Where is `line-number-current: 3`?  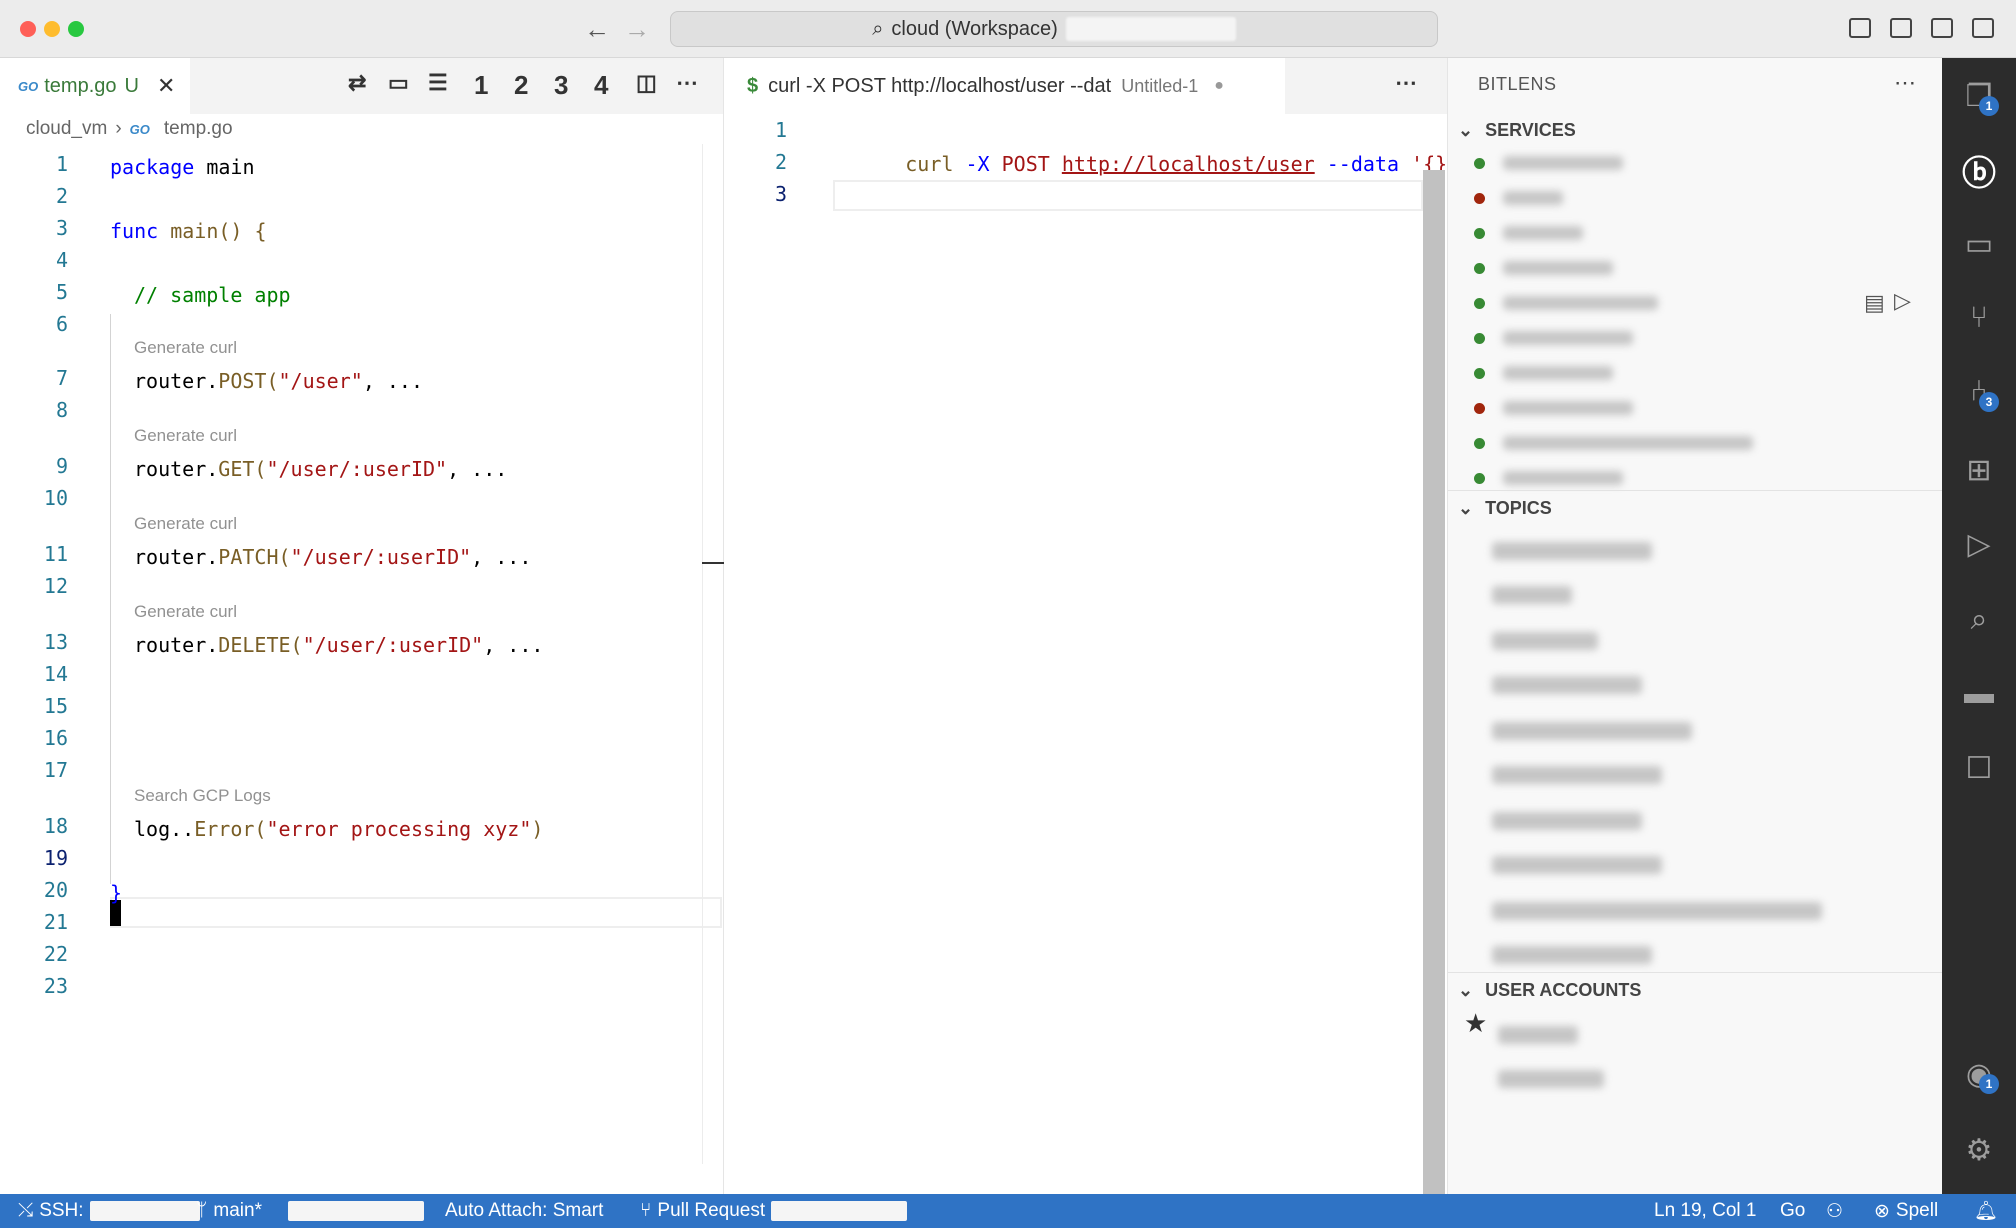
line-number-current: 3 is located at coordinates (780, 194).